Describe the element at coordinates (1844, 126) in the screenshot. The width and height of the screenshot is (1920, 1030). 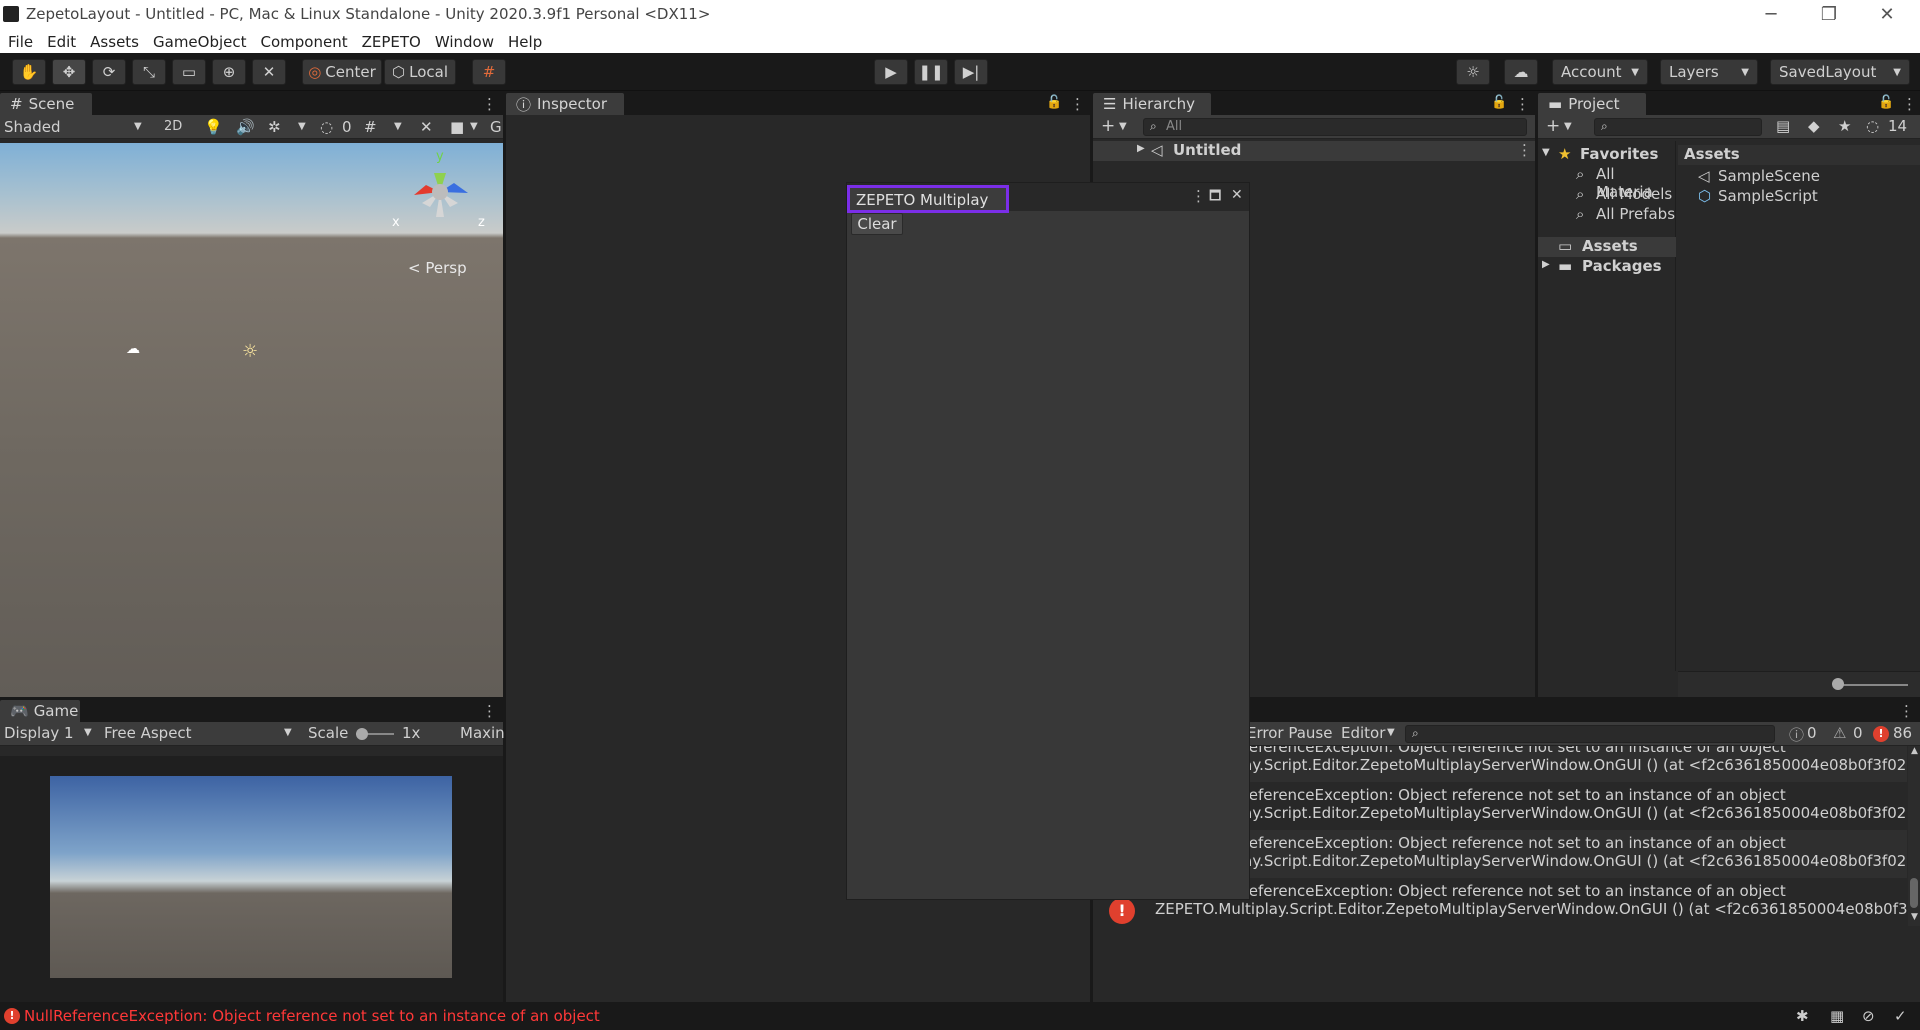
I see `star-icon: ★` at that location.